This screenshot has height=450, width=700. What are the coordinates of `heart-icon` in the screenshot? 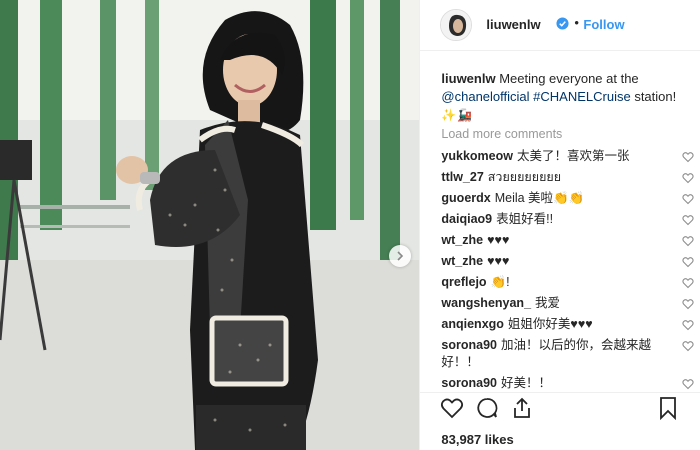 It's located at (452, 408).